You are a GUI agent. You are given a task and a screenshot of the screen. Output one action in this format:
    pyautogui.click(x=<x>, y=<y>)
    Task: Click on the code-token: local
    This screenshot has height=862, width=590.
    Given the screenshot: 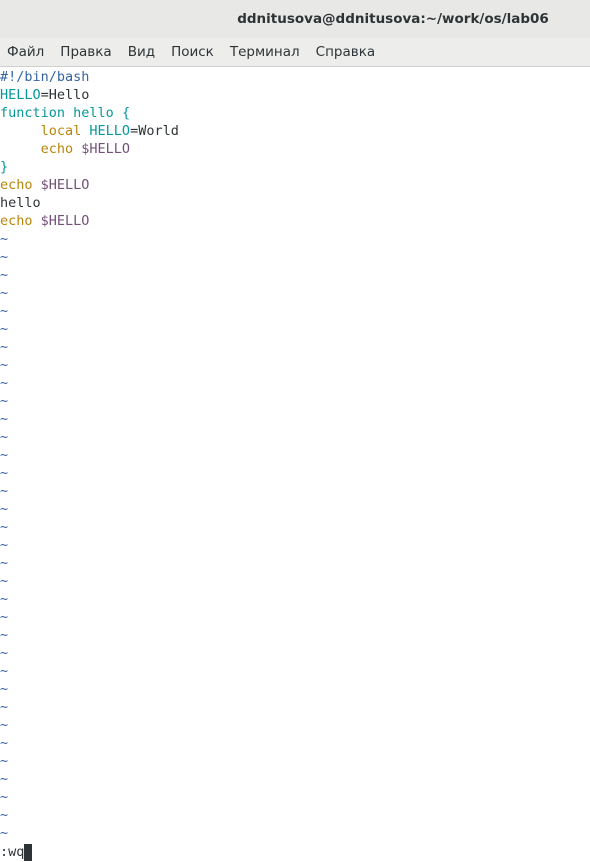 What is the action you would take?
    pyautogui.click(x=61, y=131)
    